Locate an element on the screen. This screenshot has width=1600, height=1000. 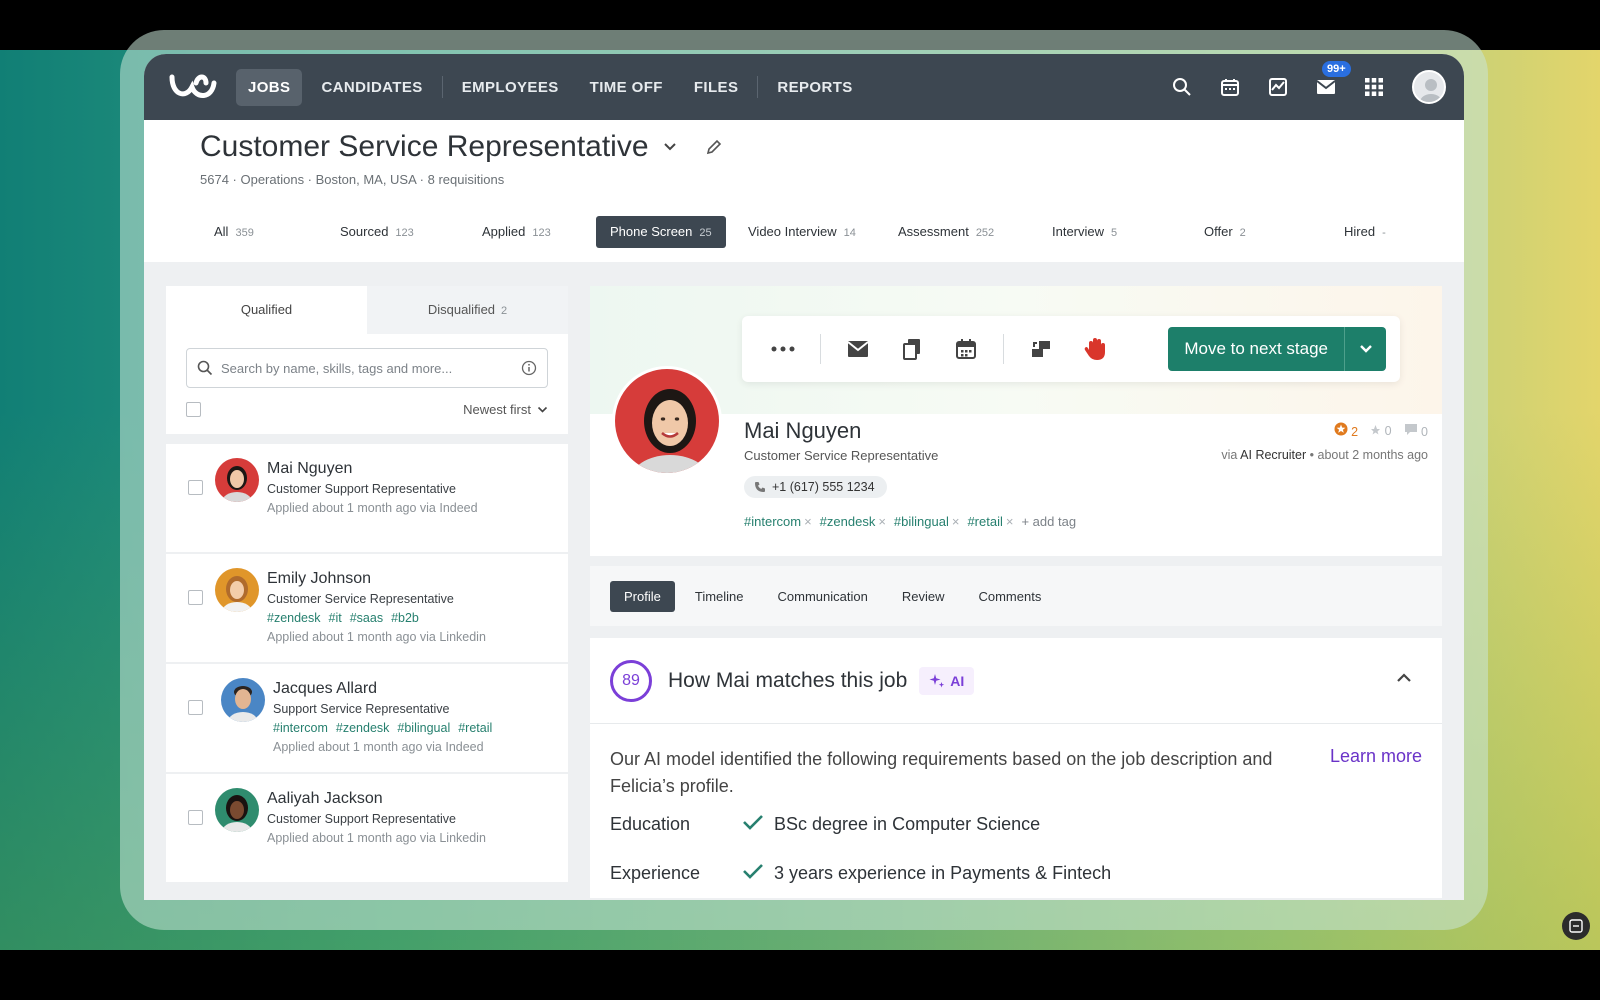
email-icon is located at coordinates (858, 349).